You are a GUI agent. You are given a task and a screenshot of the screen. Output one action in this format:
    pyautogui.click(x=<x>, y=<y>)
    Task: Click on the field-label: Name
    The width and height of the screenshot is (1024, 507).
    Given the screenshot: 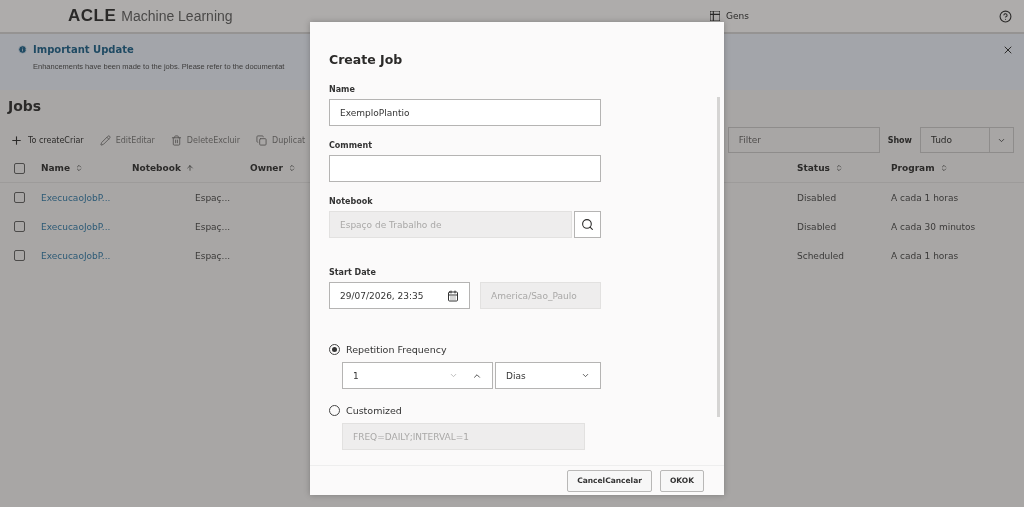 What is the action you would take?
    pyautogui.click(x=342, y=89)
    